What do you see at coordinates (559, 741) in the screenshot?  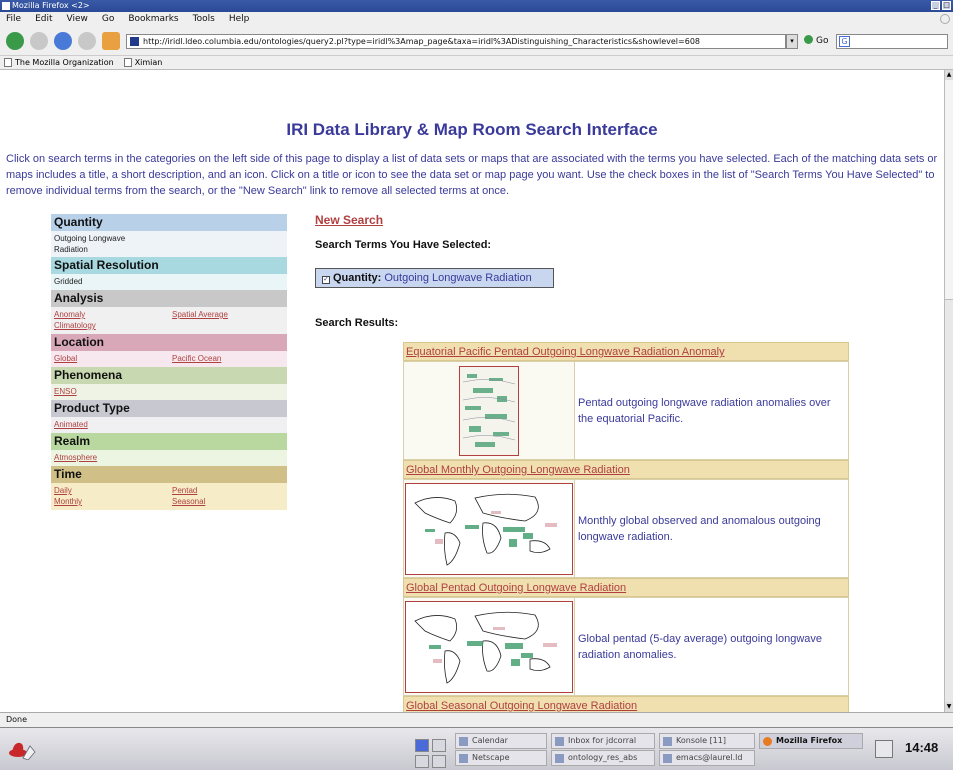 I see `mail-icon` at bounding box center [559, 741].